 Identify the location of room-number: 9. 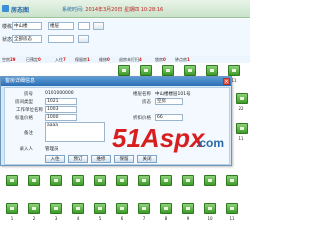
(188, 218).